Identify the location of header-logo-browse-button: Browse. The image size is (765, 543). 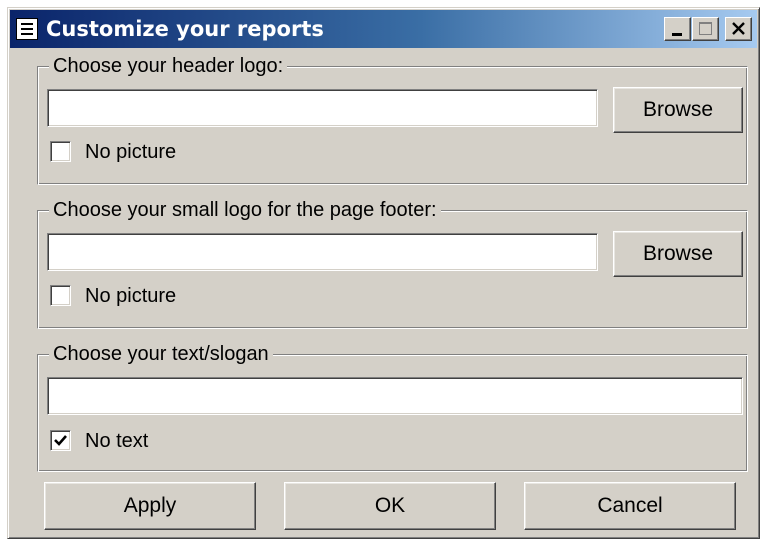
(678, 110).